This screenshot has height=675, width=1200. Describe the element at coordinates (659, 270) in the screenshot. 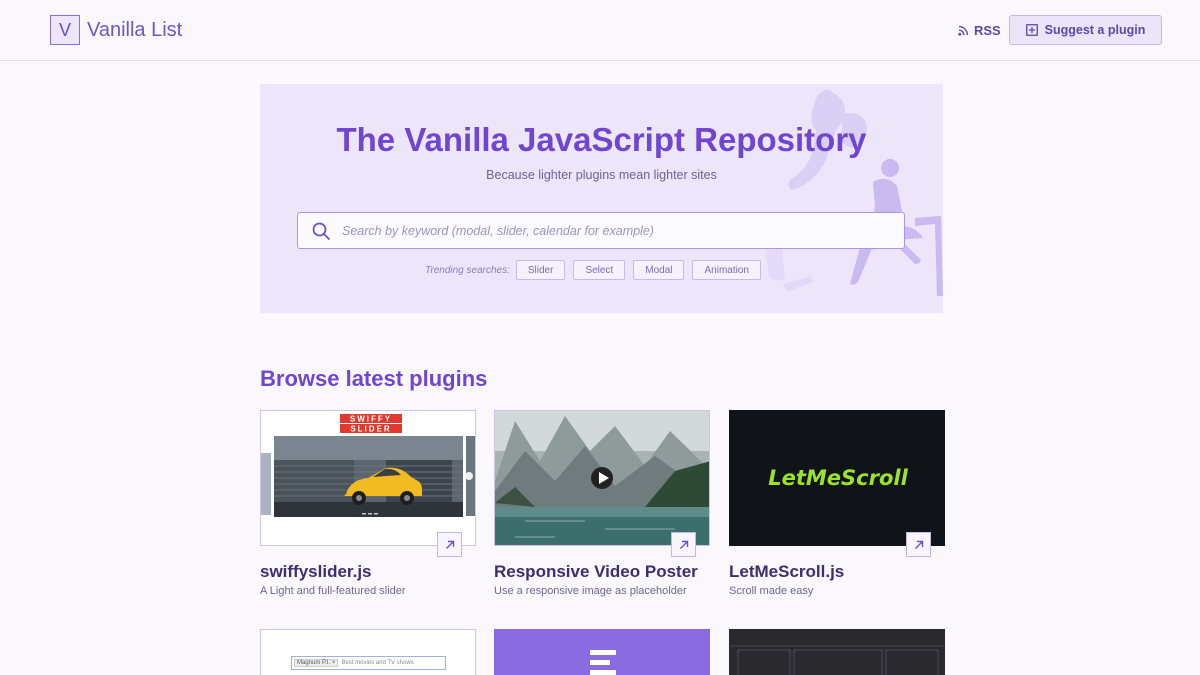

I see `trending-chip-modal: Modal` at that location.